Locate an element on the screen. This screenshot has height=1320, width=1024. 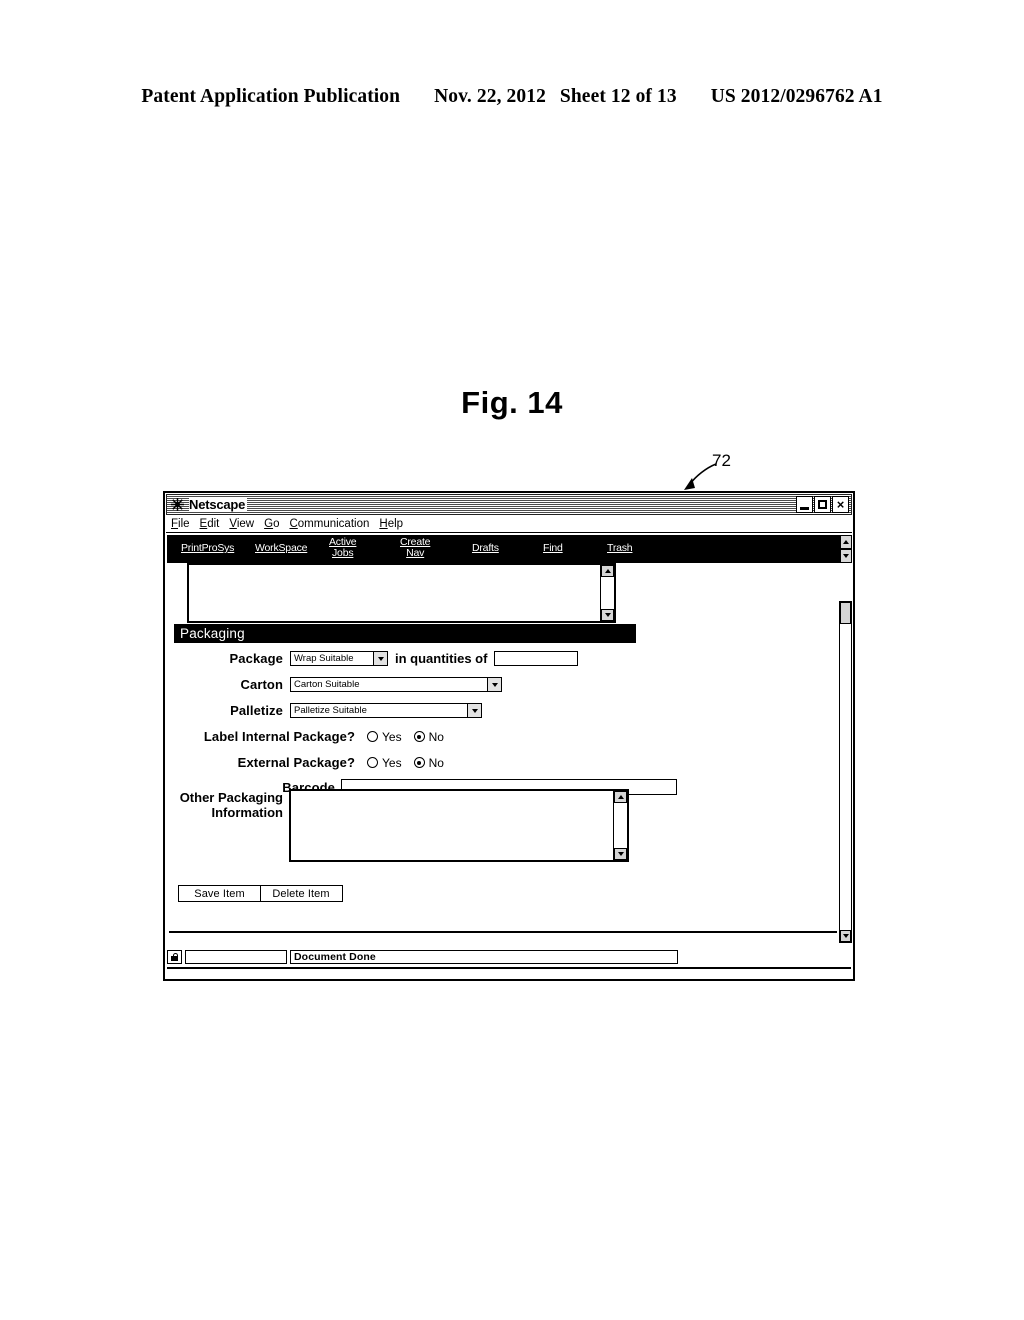
upper-scroll-up-button is located at coordinates (607, 571).